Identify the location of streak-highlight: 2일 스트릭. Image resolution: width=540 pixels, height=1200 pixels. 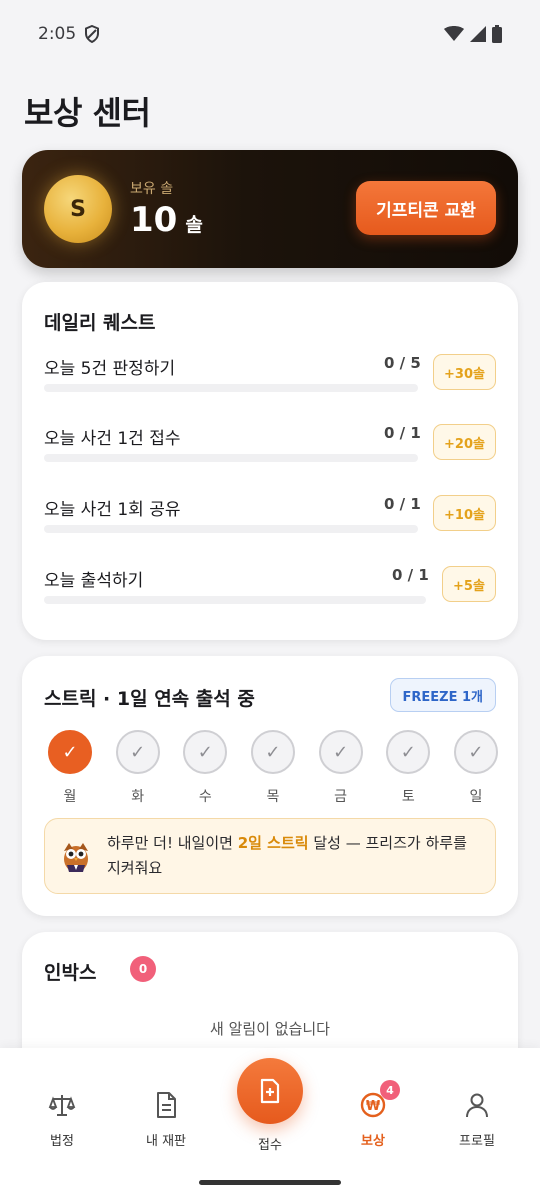
(273, 843).